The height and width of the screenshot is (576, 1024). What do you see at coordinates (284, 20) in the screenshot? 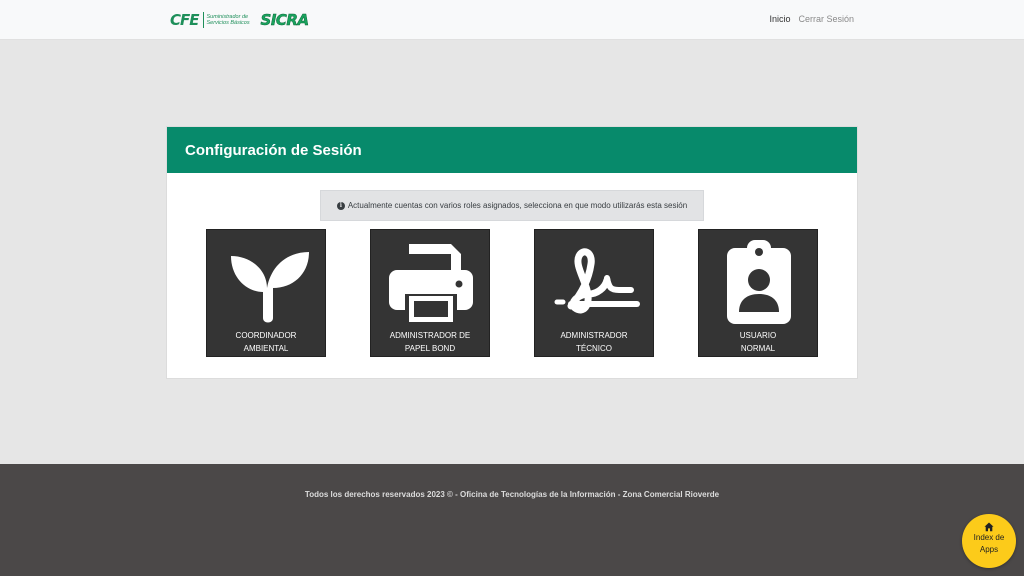
I see `sicra-logo: SICRA` at bounding box center [284, 20].